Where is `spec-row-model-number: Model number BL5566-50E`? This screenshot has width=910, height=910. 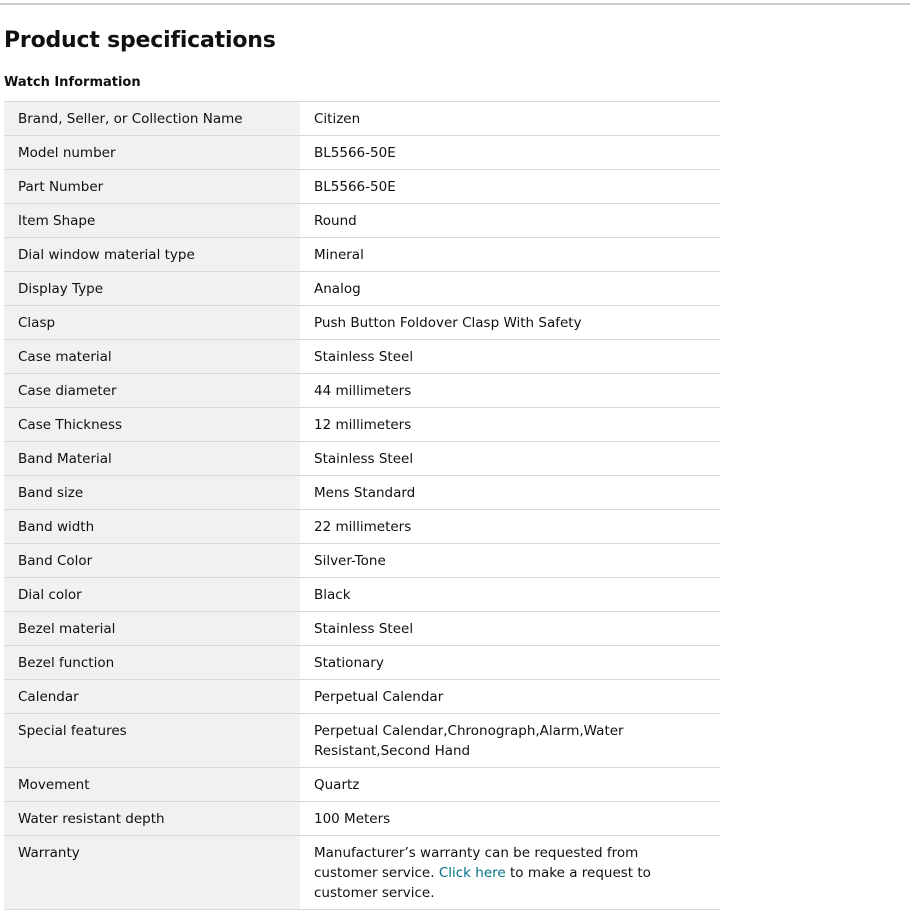 spec-row-model-number: Model number BL5566-50E is located at coordinates (362, 152).